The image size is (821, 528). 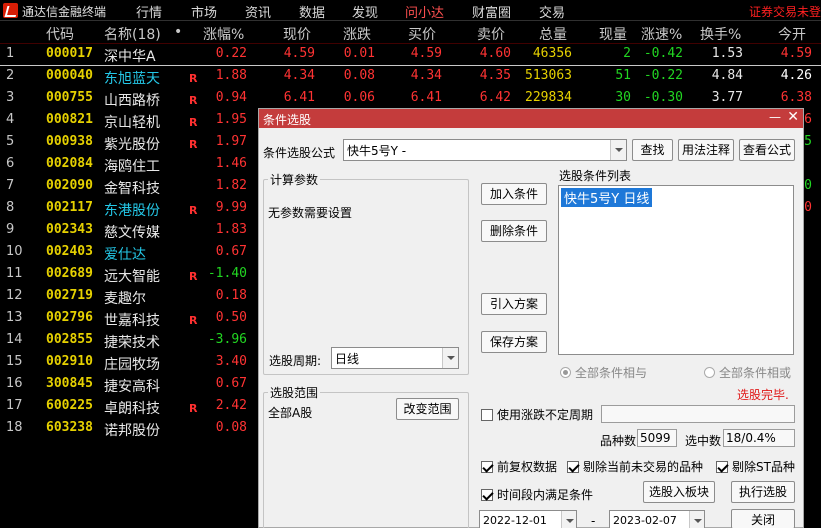 What do you see at coordinates (519, 466) in the screenshot?
I see `fq-data-checkbox: 前复权数据` at bounding box center [519, 466].